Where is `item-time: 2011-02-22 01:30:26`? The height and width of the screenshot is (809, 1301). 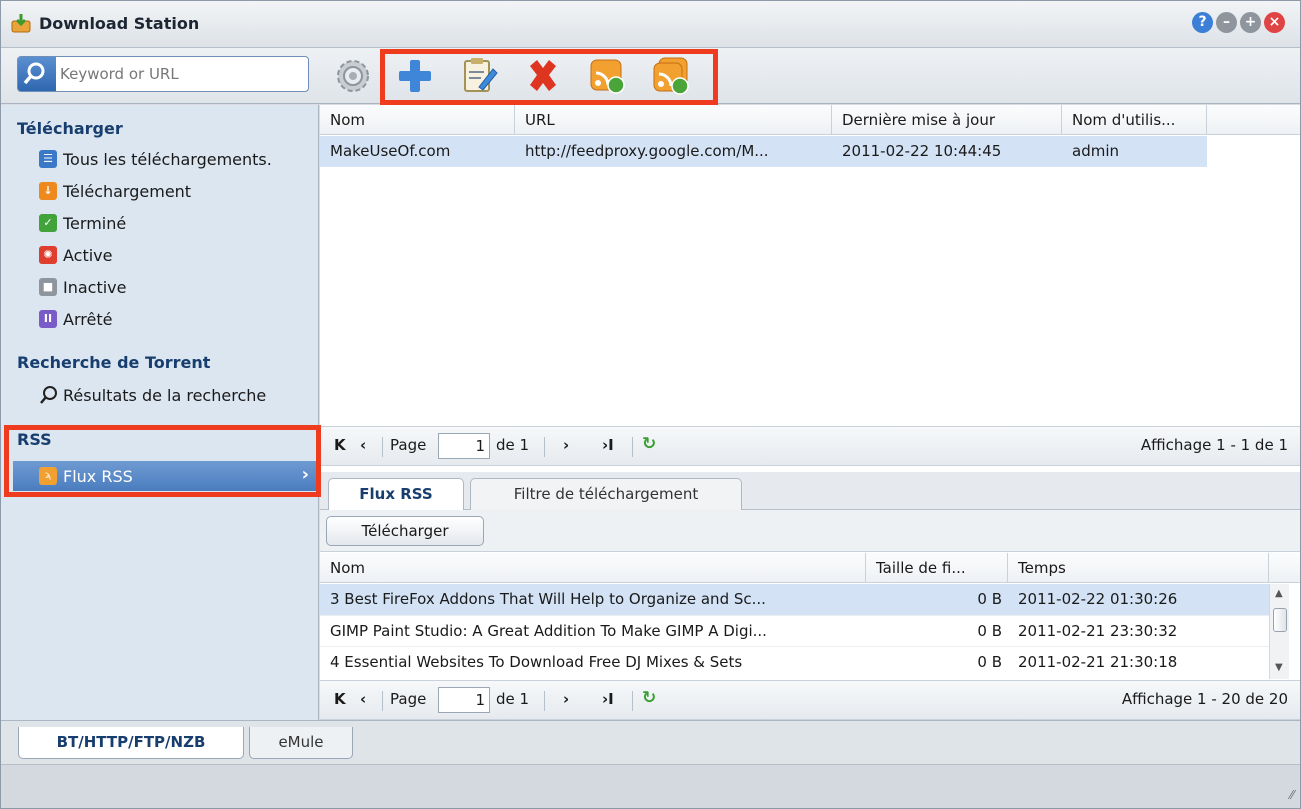 item-time: 2011-02-22 01:30:26 is located at coordinates (1098, 599).